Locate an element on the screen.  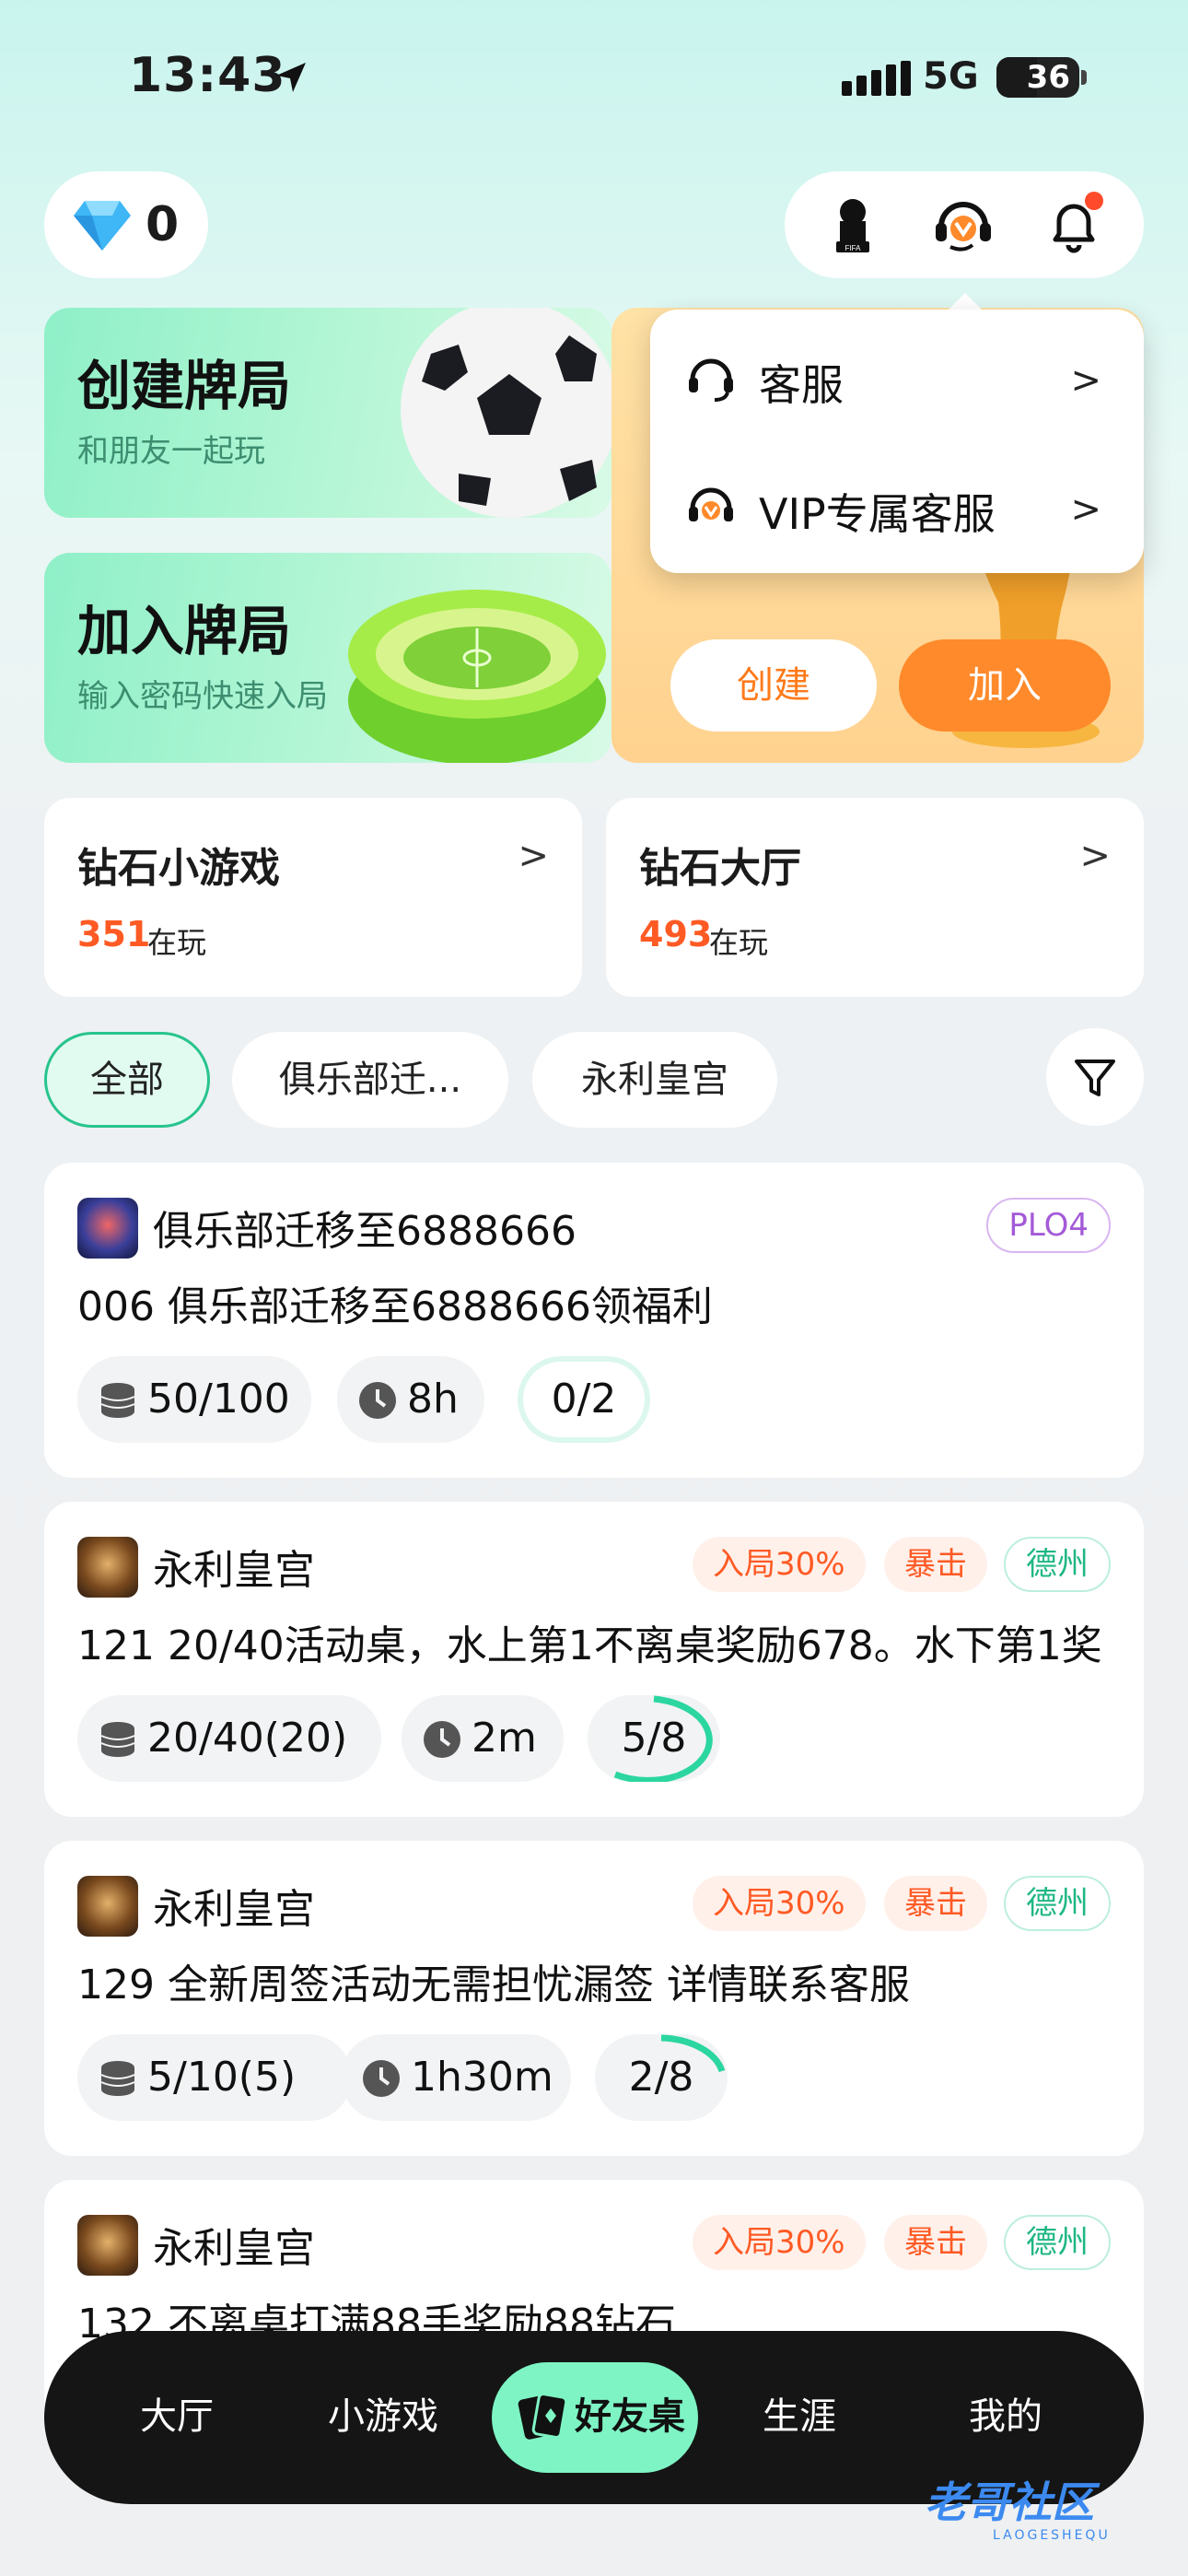
time-stat: 8h is located at coordinates (410, 1399).